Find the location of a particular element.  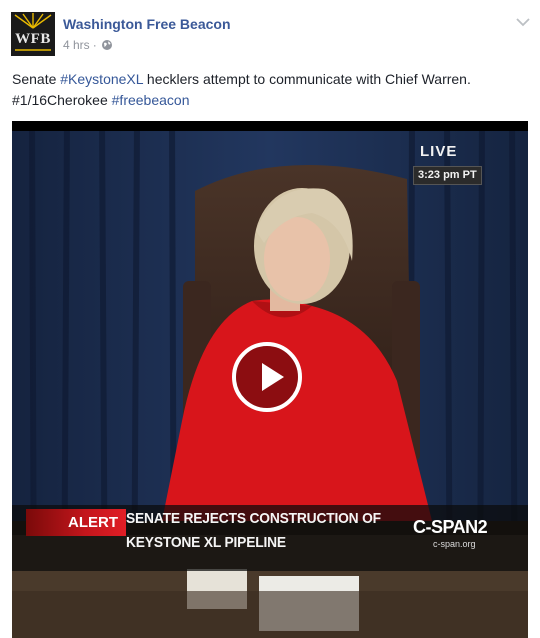

post-text-part: Senate is located at coordinates (36, 79).